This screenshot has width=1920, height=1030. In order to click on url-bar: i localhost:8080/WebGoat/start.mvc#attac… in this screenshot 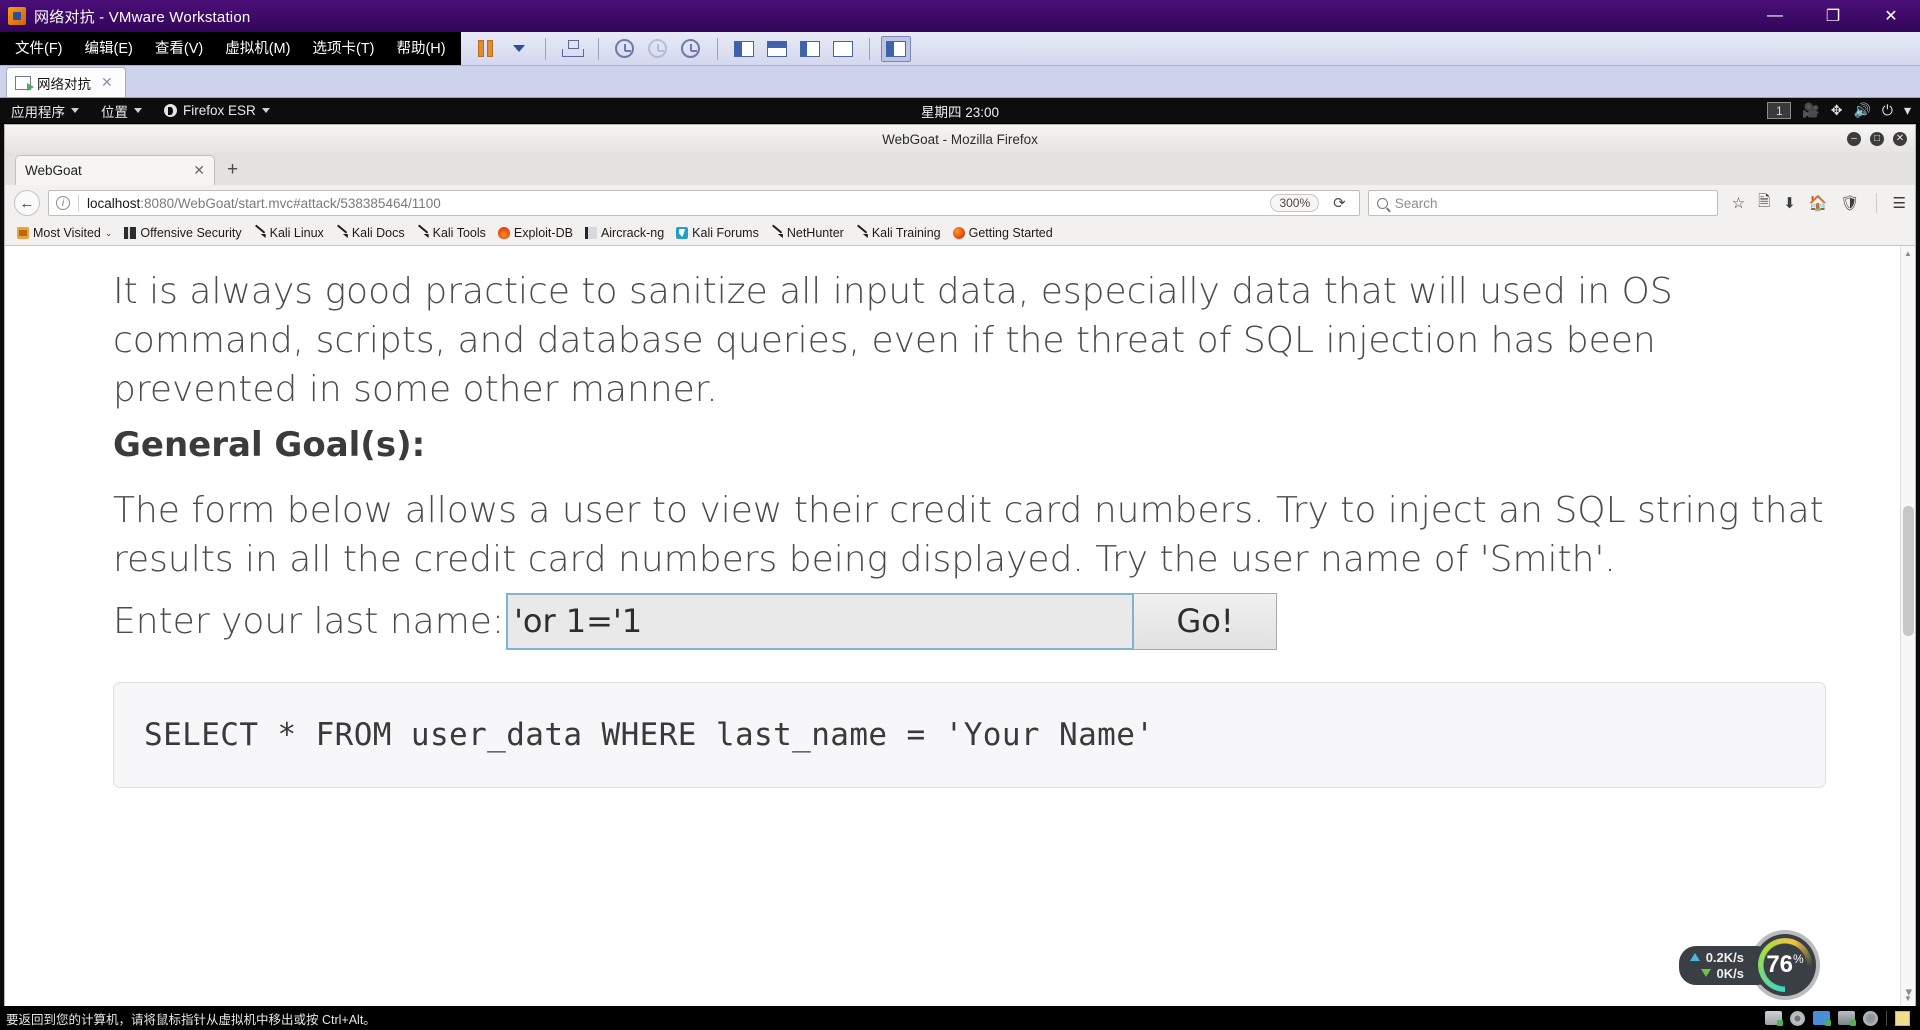, I will do `click(704, 203)`.